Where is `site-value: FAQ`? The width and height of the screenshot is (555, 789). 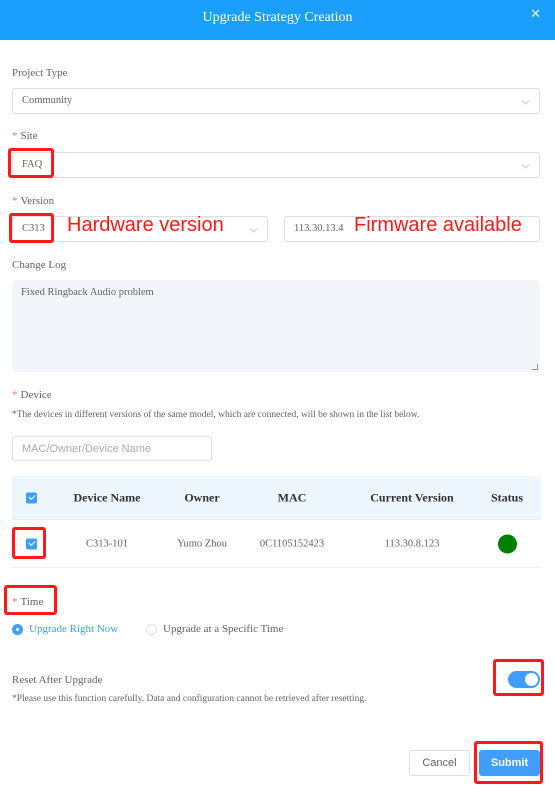
site-value: FAQ is located at coordinates (32, 164).